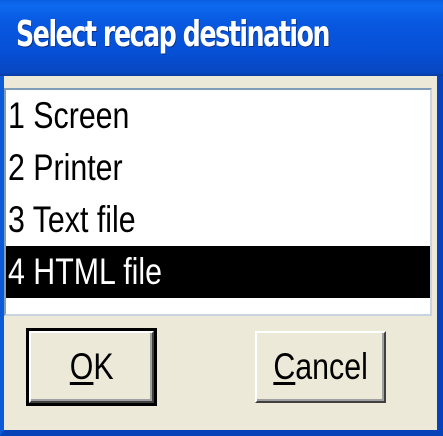 Image resolution: width=443 pixels, height=436 pixels. I want to click on list-item-label: 3 Text file, so click(72, 219).